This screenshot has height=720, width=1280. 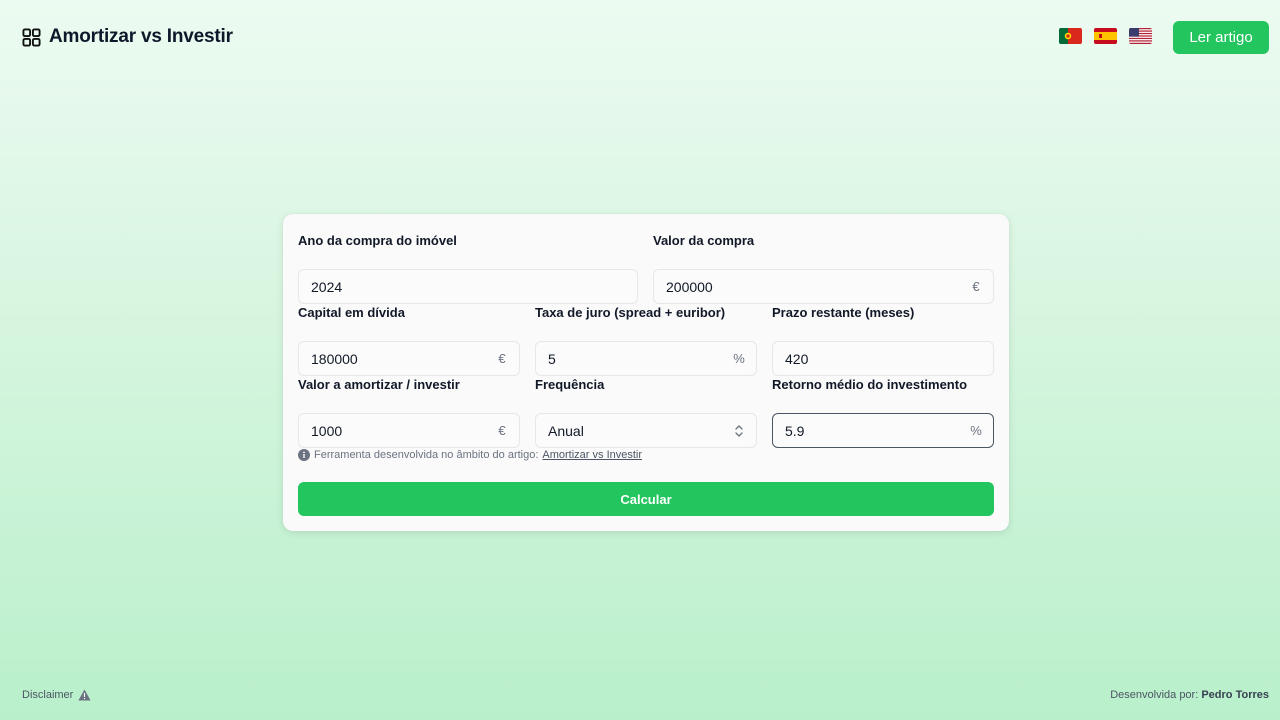 I want to click on info-icon, so click(x=304, y=455).